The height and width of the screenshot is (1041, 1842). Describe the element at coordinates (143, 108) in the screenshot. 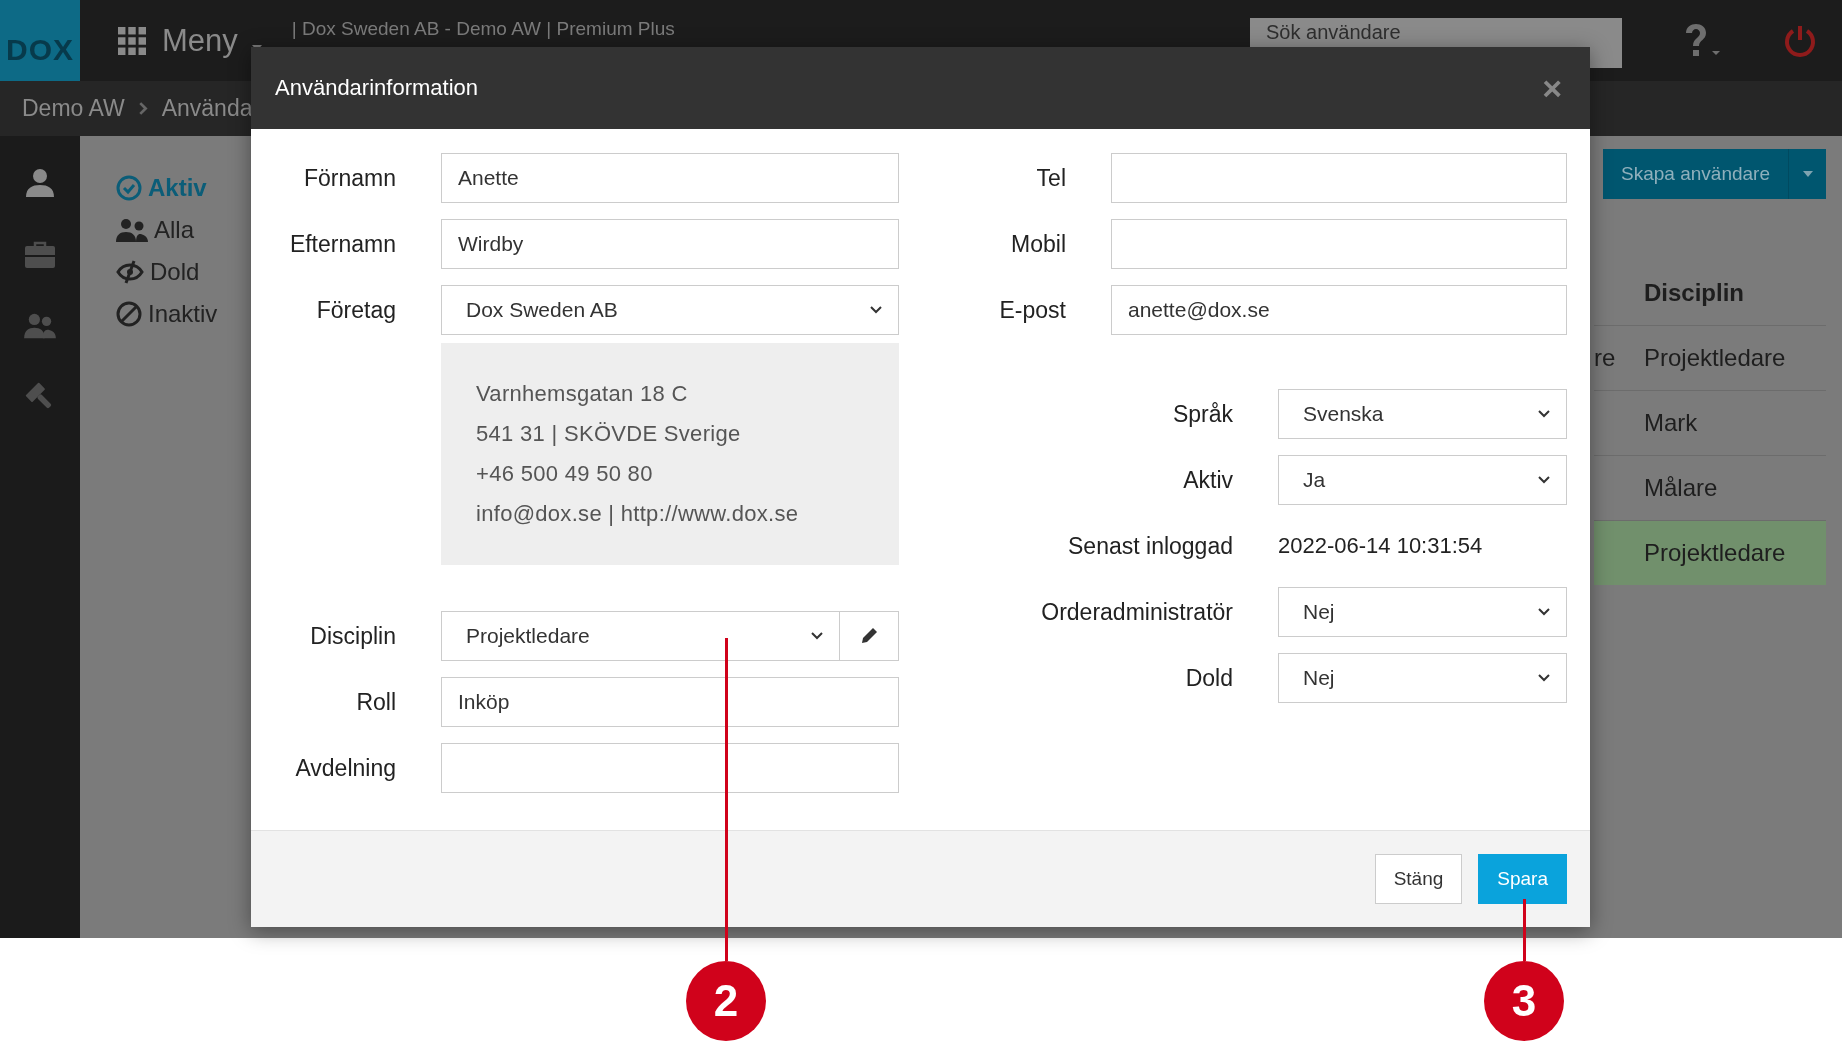

I see `chevron-icon` at that location.